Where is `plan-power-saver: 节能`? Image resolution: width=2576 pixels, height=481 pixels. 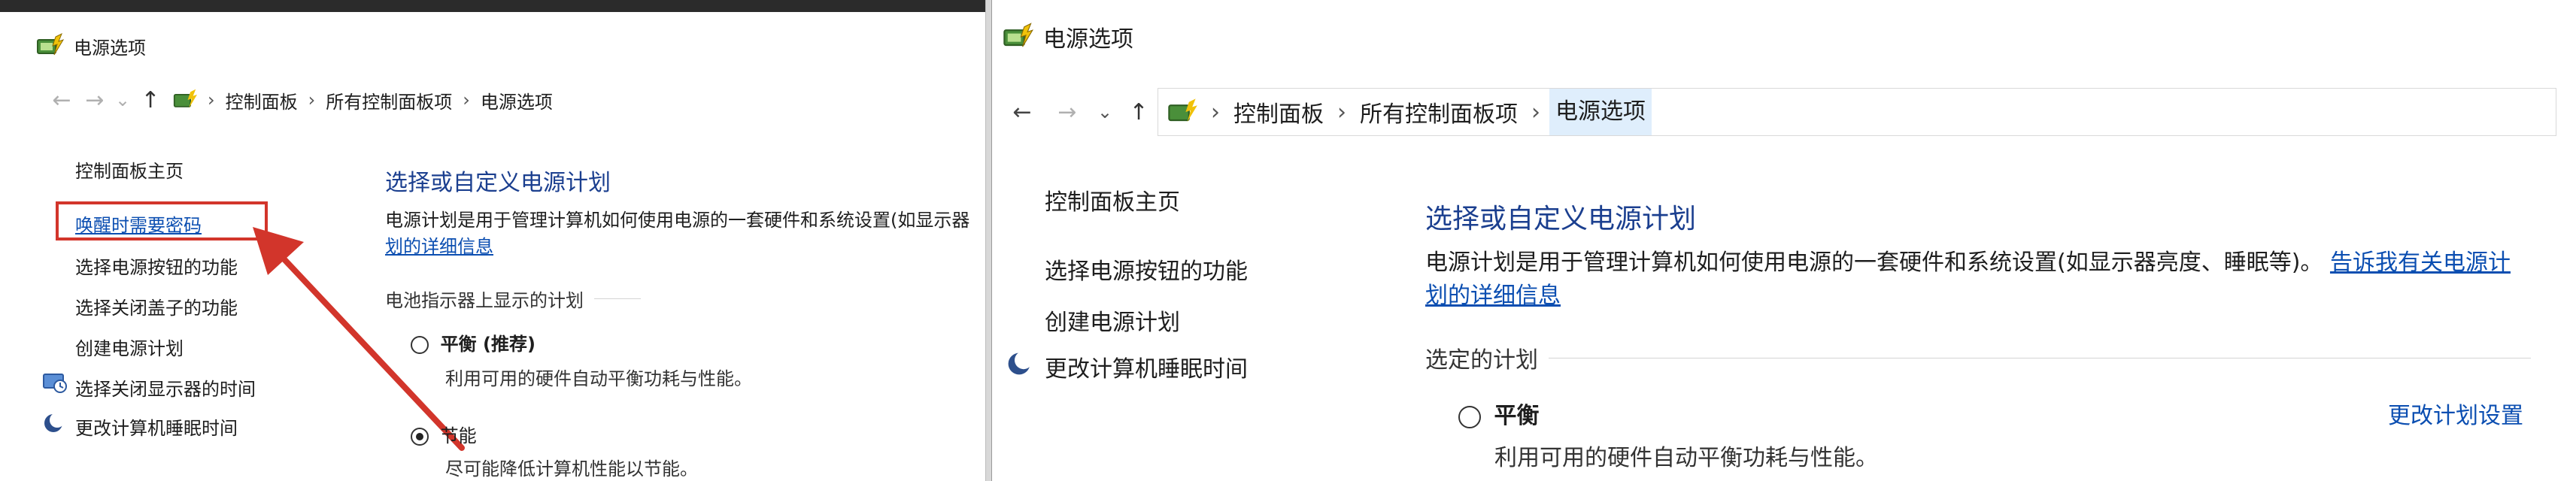 plan-power-saver: 节能 is located at coordinates (444, 434).